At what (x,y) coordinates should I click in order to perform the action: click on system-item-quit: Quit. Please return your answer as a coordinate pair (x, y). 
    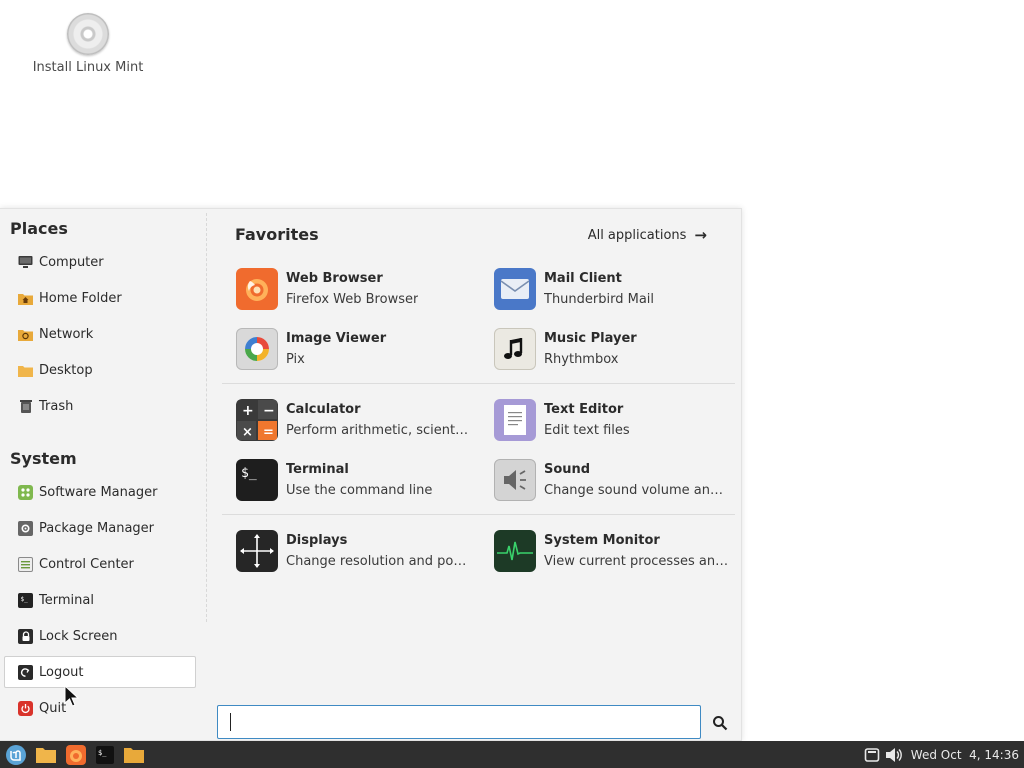
    Looking at the image, I should click on (100, 708).